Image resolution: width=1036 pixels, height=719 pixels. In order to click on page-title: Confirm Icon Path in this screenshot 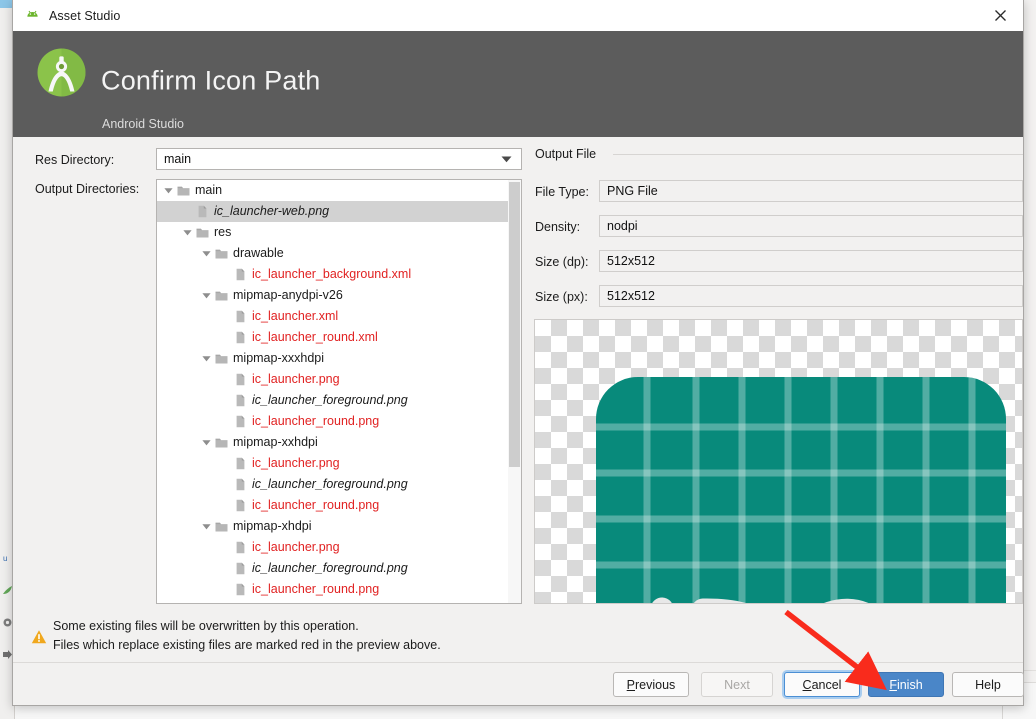, I will do `click(211, 80)`.